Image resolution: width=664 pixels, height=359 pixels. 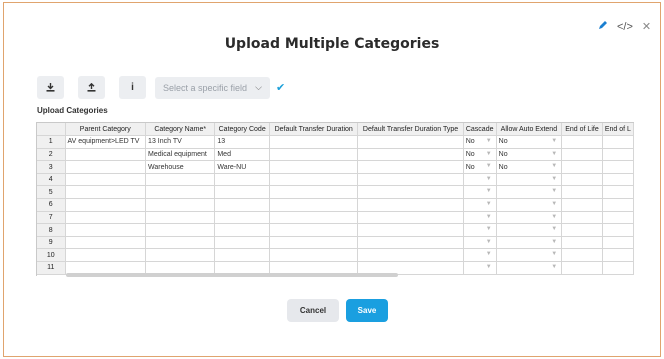 I want to click on header-cascade: Cascade, so click(x=480, y=130).